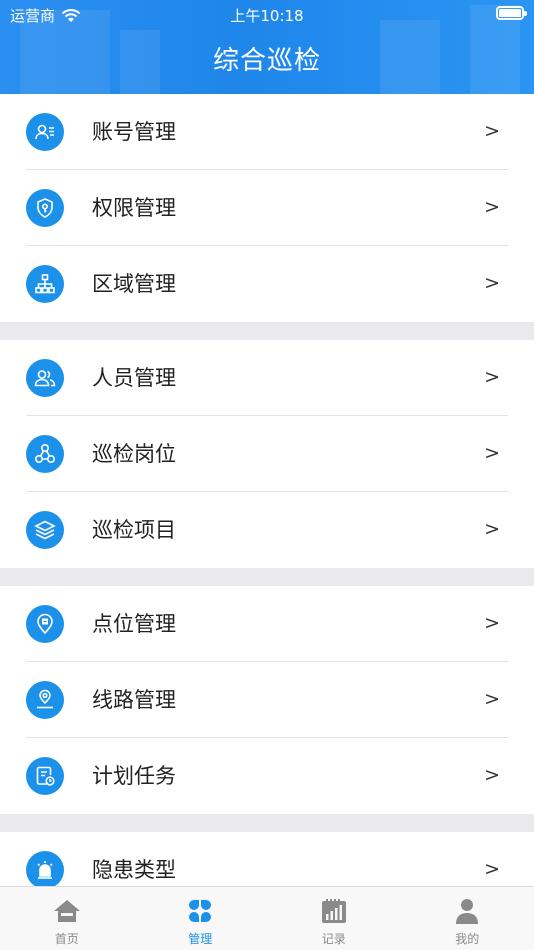  What do you see at coordinates (45, 530) in the screenshot?
I see `layers-icon` at bounding box center [45, 530].